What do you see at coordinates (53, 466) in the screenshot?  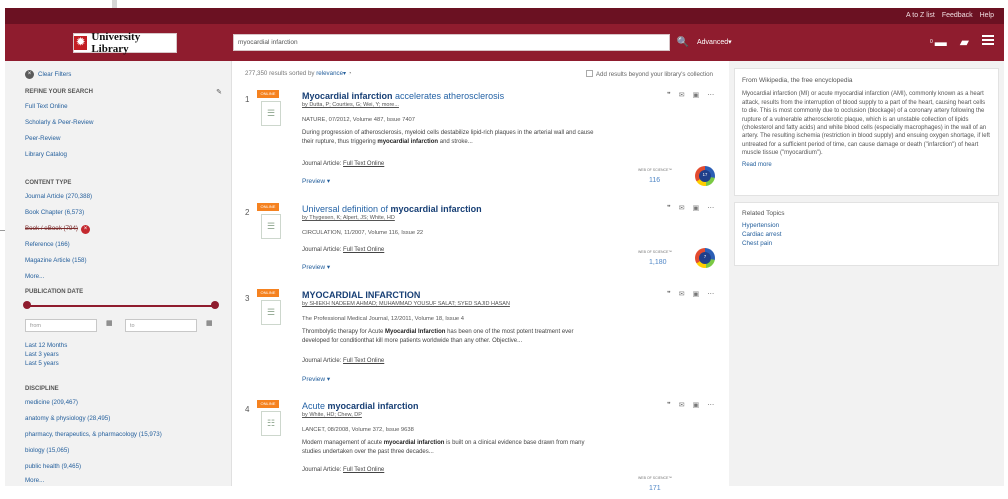 I see `discipline-public-health: public health (9,465)` at bounding box center [53, 466].